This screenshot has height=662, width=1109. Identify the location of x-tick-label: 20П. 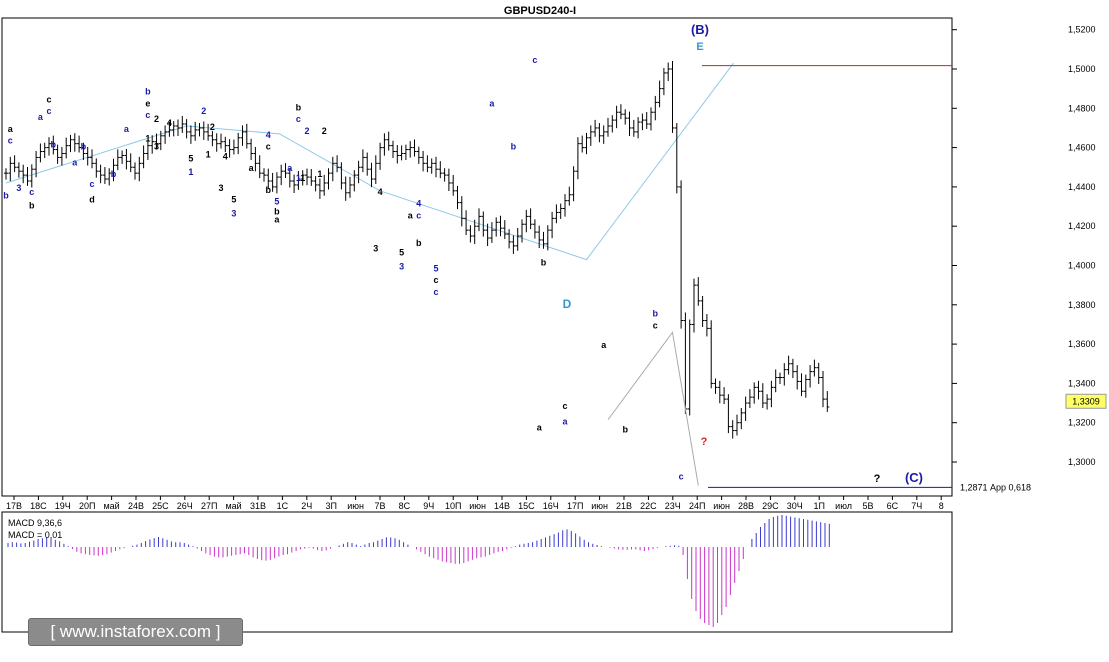
(87, 506).